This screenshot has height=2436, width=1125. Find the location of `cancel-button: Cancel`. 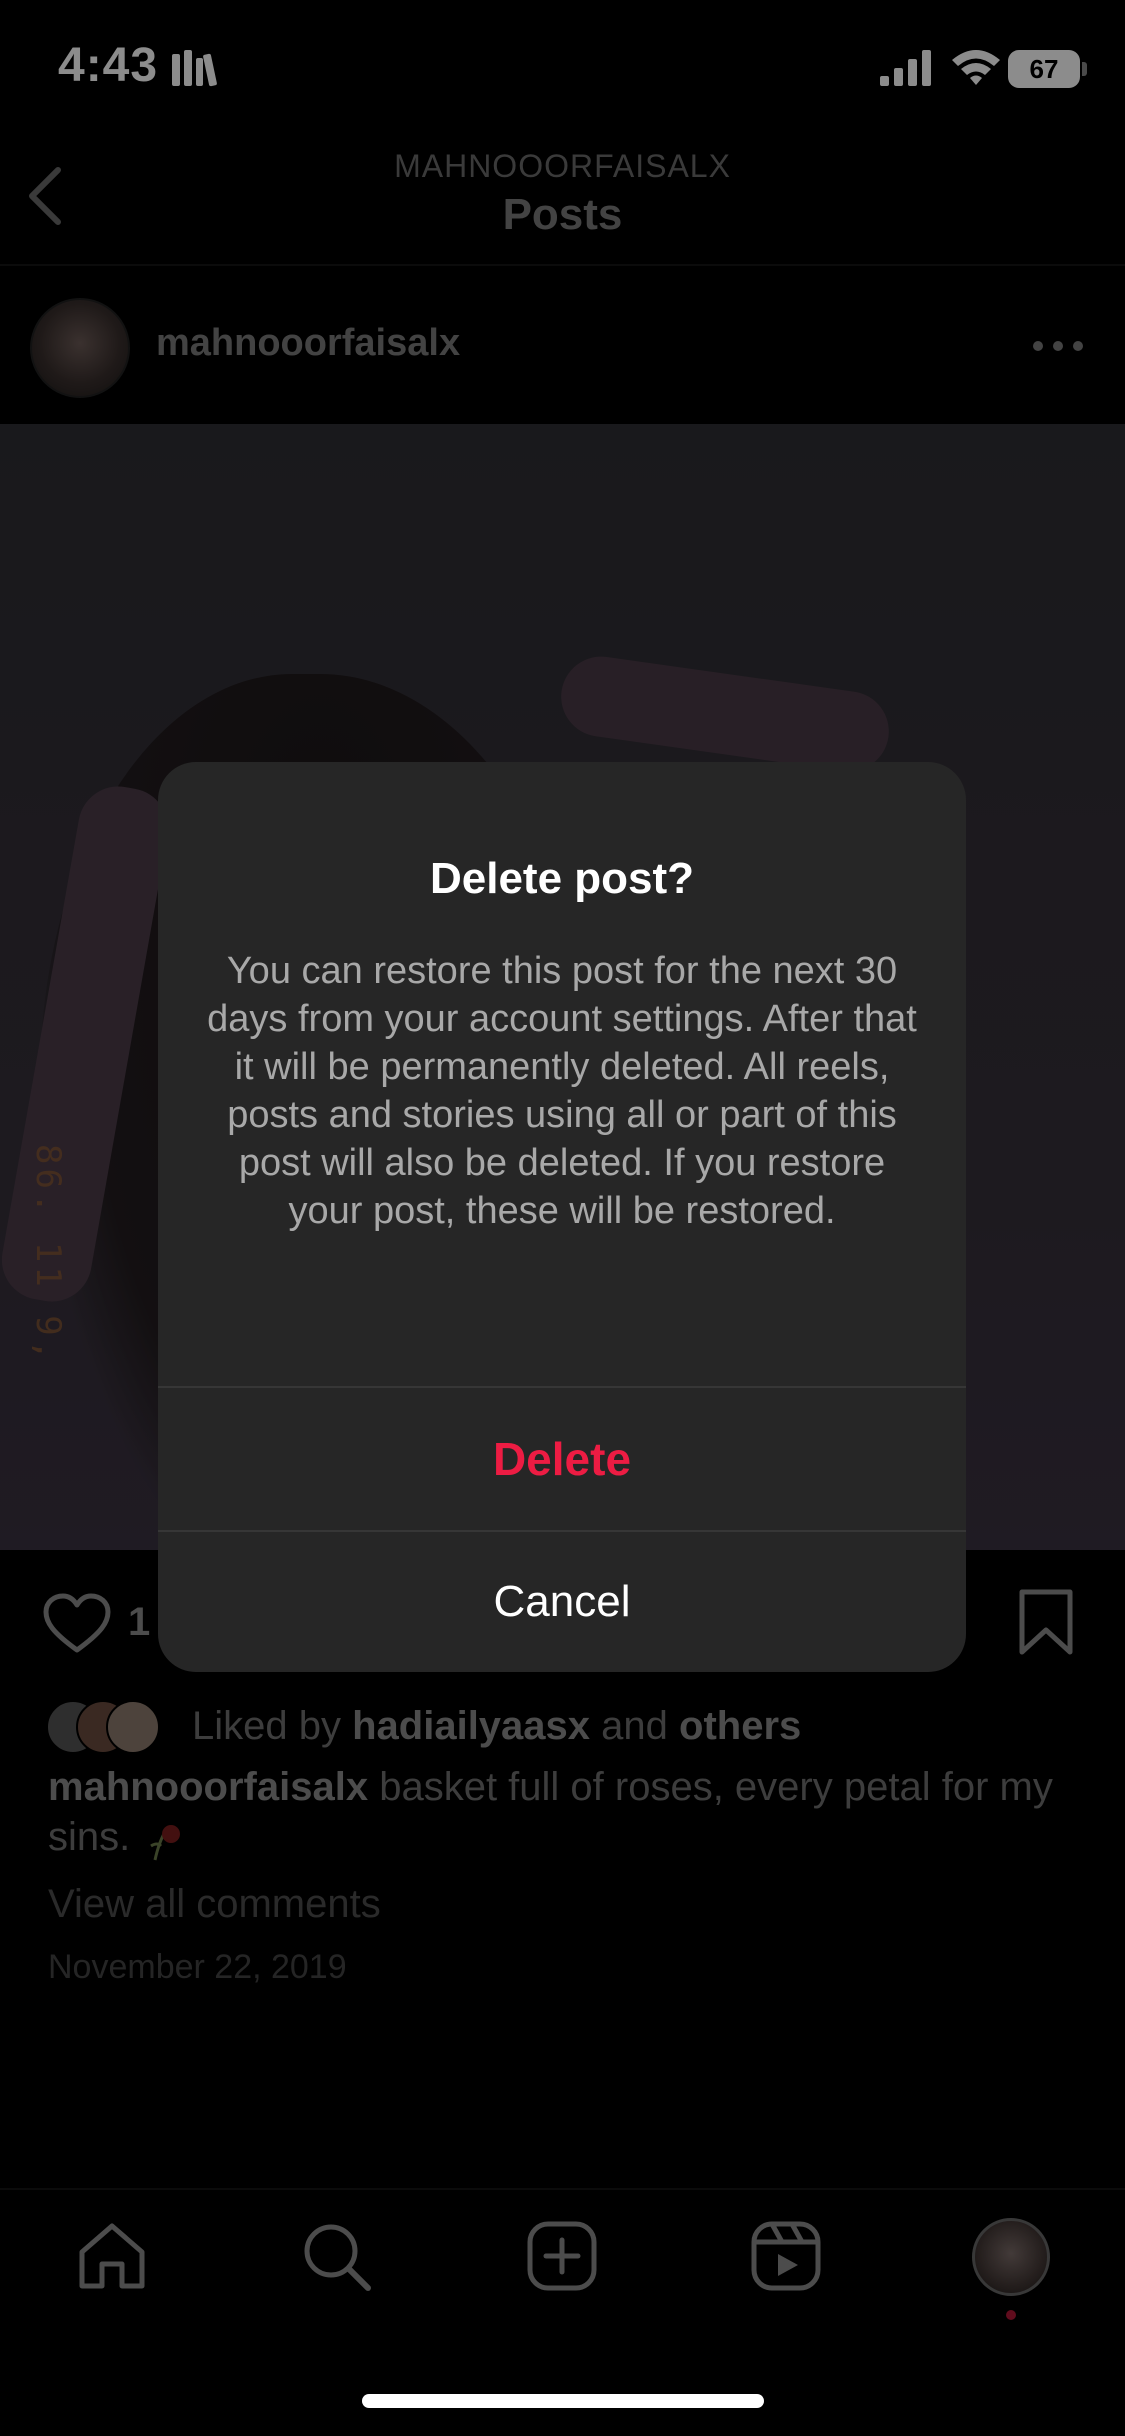

cancel-button: Cancel is located at coordinates (562, 1602).